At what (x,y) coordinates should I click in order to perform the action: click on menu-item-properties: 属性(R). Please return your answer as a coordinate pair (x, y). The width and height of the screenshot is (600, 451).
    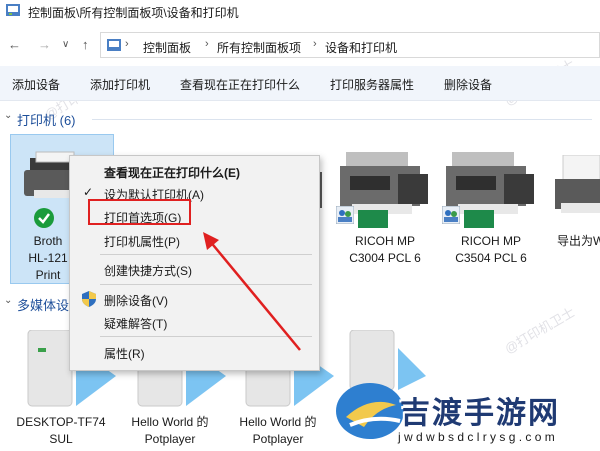
    Looking at the image, I should click on (124, 353).